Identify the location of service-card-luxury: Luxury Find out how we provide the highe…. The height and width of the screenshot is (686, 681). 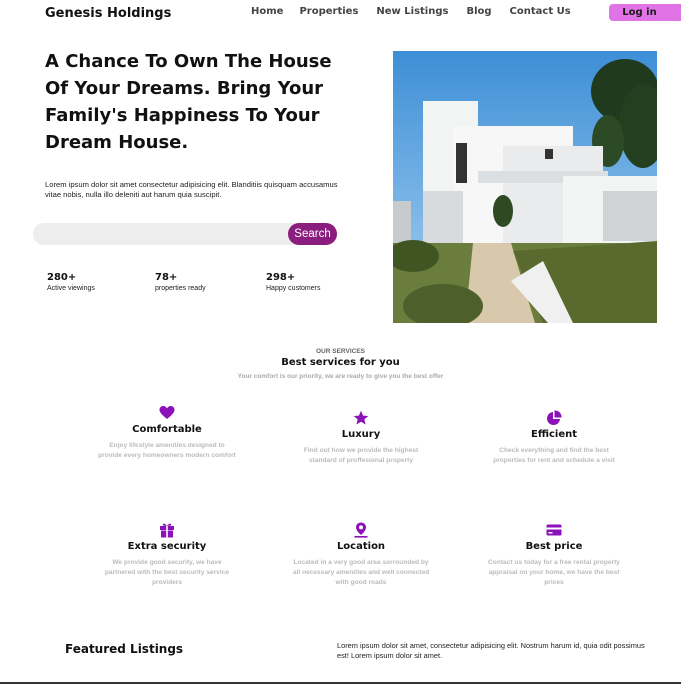
(361, 438).